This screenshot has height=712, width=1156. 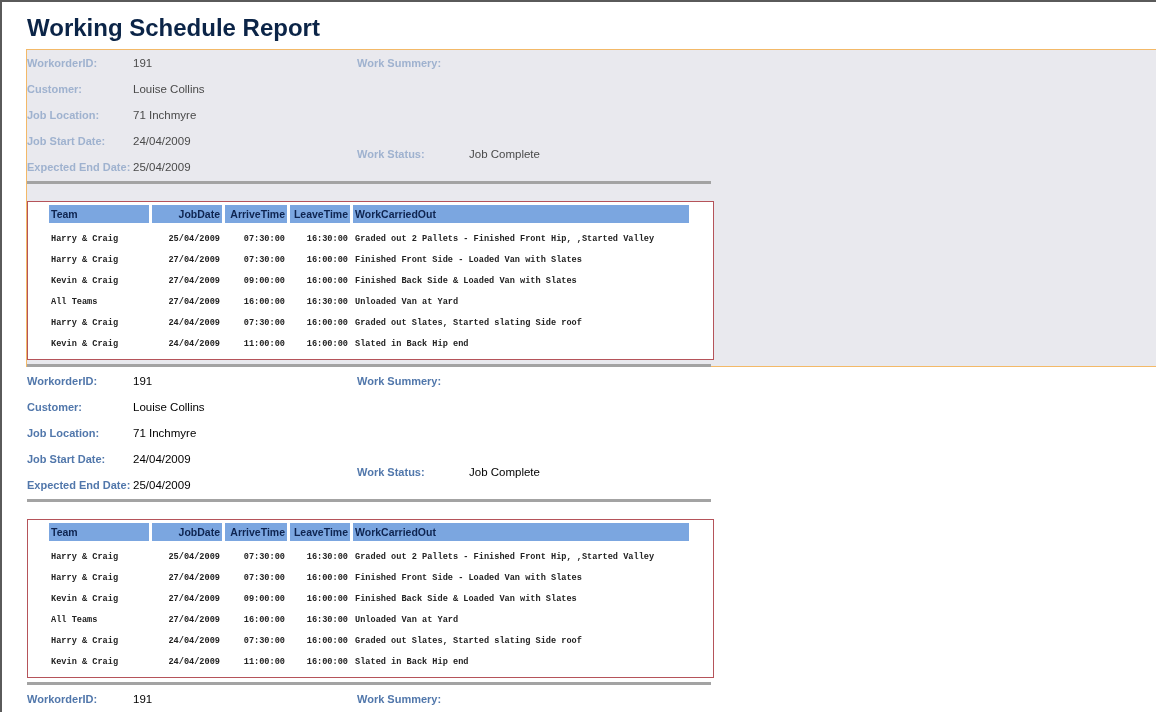 I want to click on report-title: Working Schedule Report, so click(x=173, y=28).